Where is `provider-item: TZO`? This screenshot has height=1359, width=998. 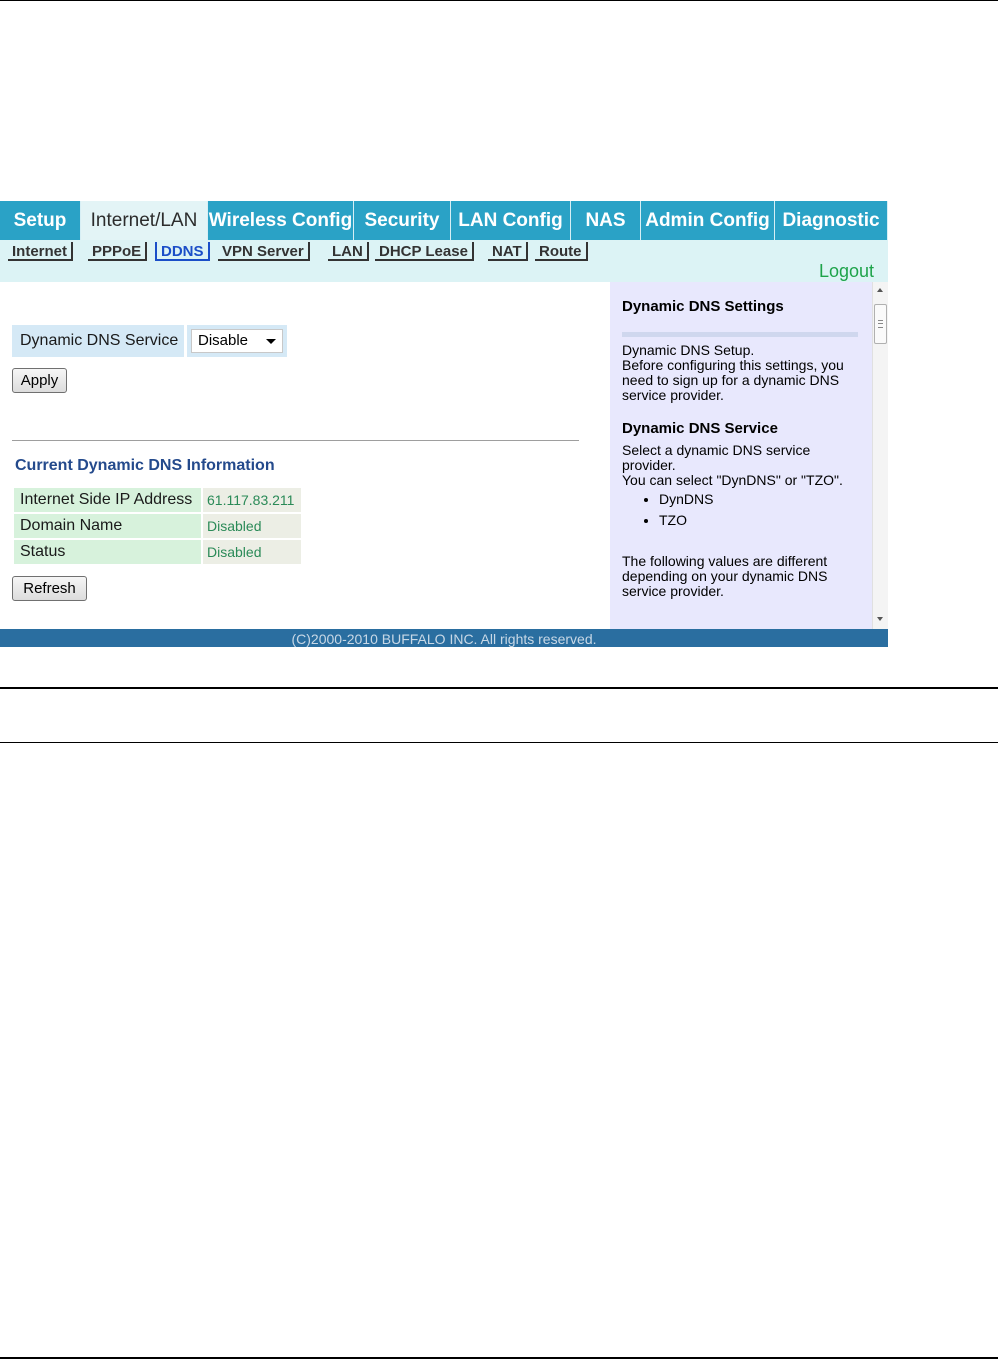 provider-item: TZO is located at coordinates (760, 520).